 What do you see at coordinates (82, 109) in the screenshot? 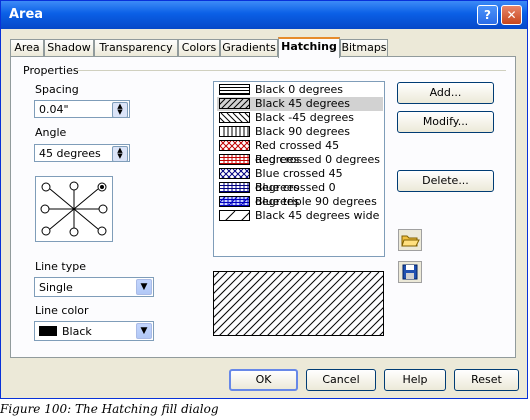
I see `spacing-stepper: 0.04" ▲ ▼` at bounding box center [82, 109].